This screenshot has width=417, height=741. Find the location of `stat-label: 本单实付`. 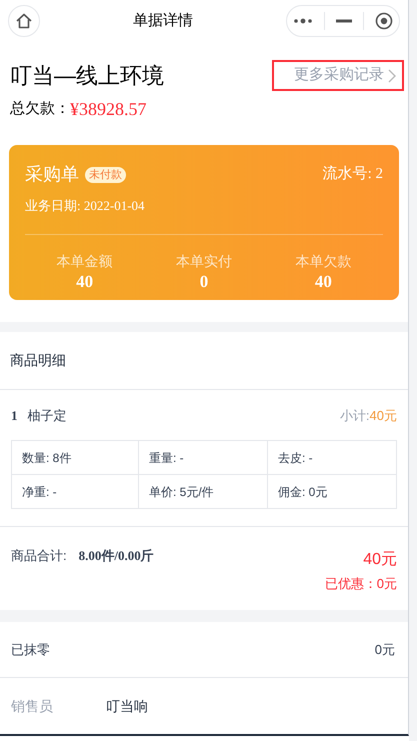

stat-label: 本单实付 is located at coordinates (204, 261).